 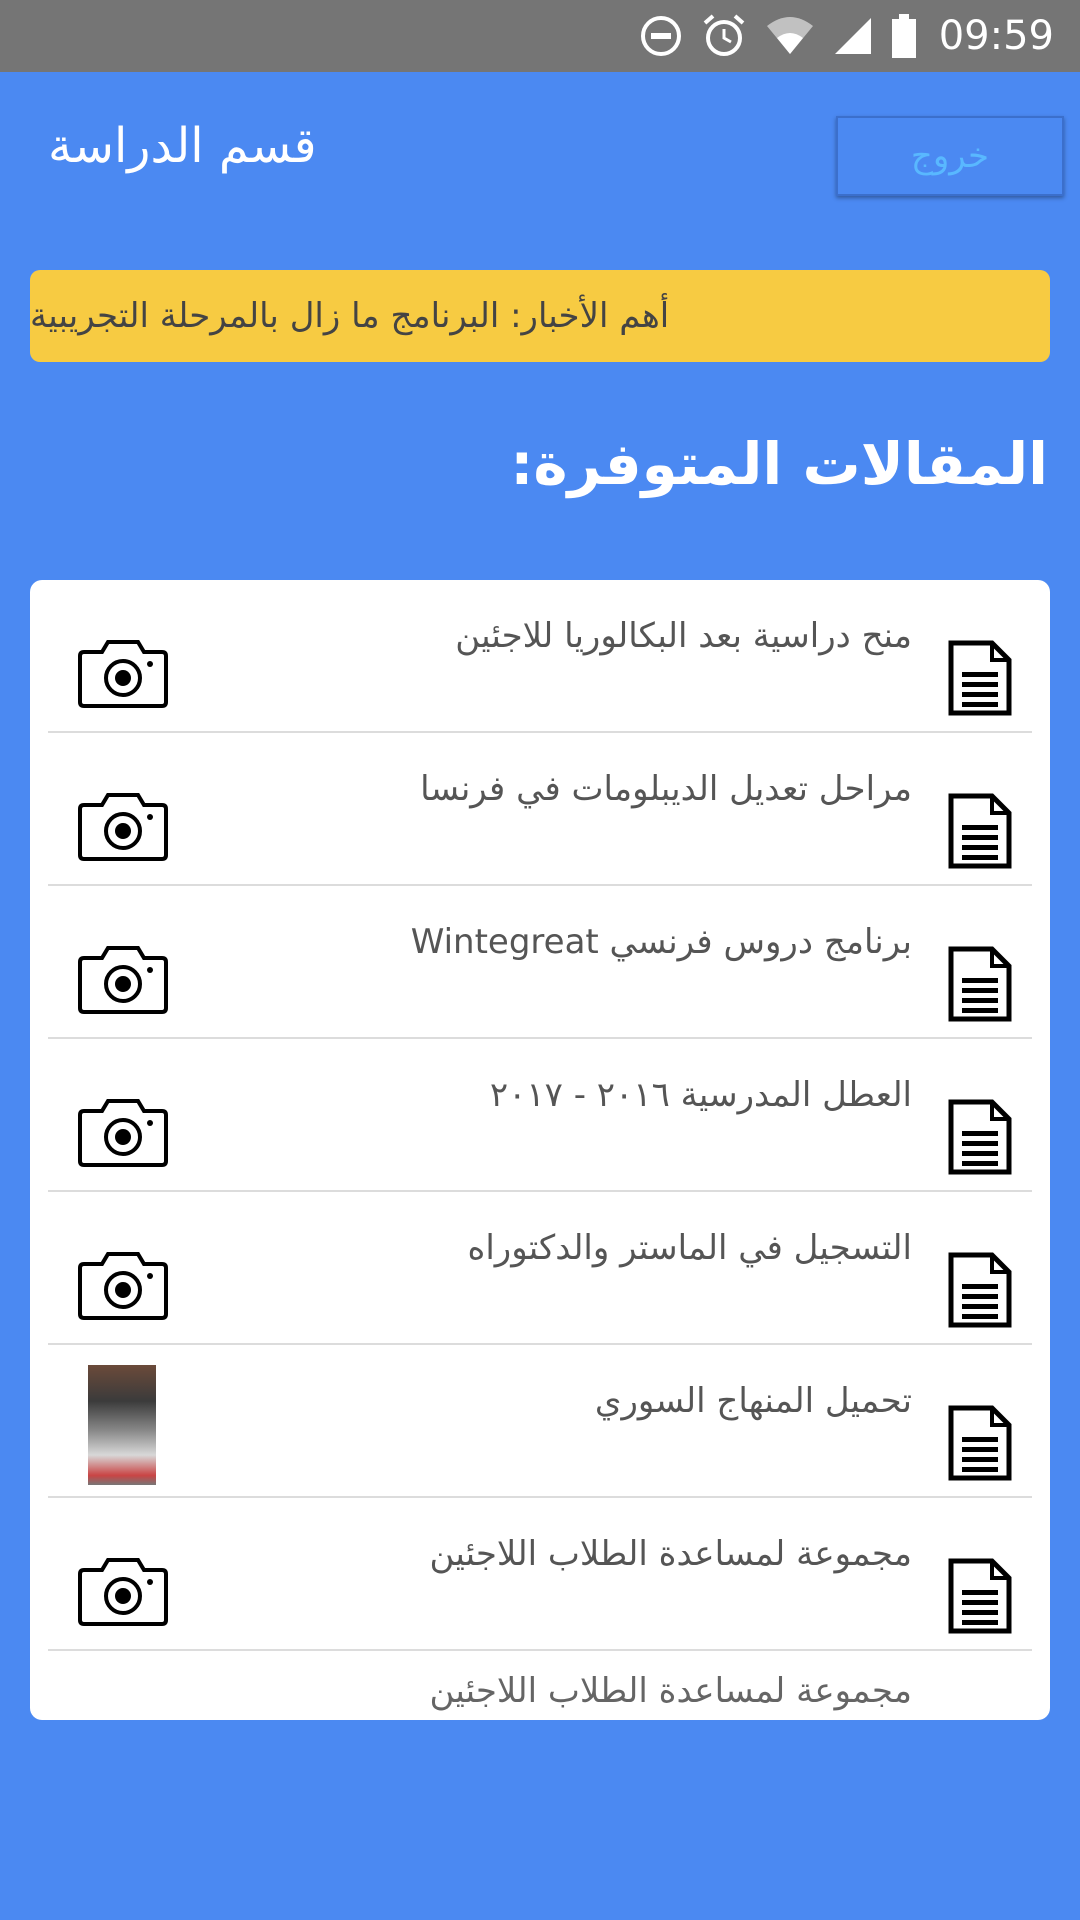 I want to click on status-time: 09:59, so click(x=996, y=36).